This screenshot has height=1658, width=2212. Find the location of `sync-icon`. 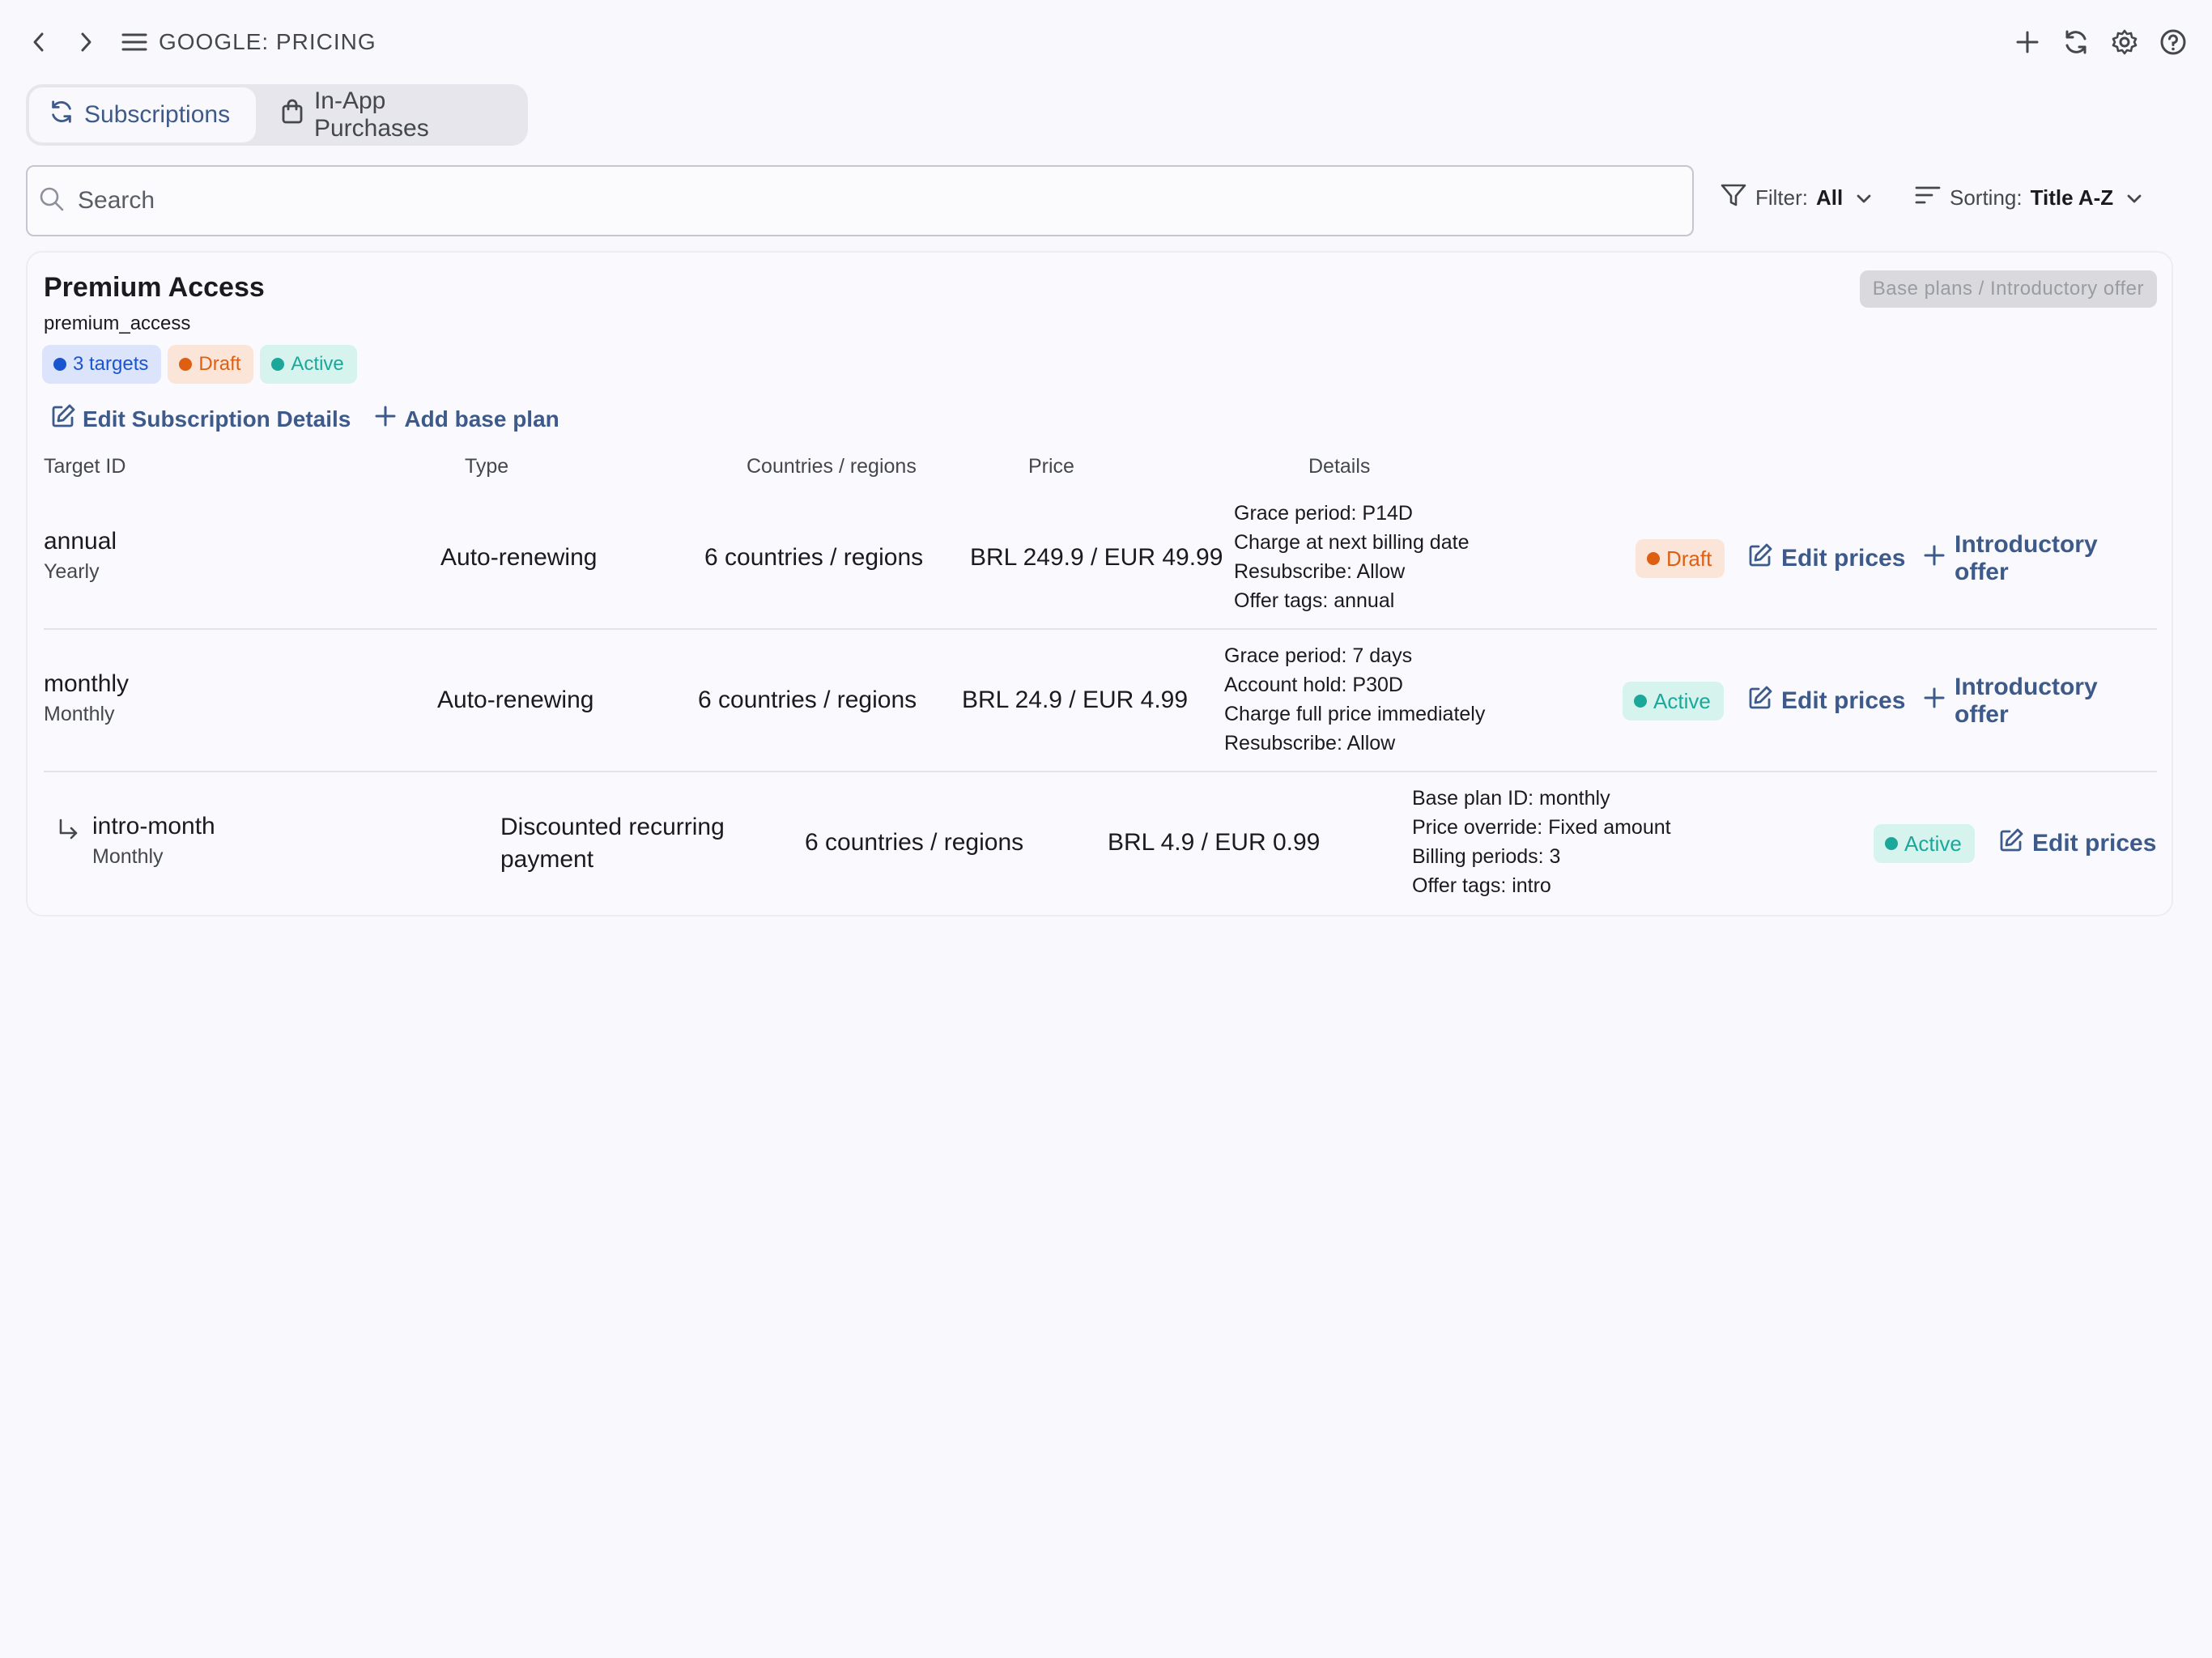

sync-icon is located at coordinates (2076, 42).